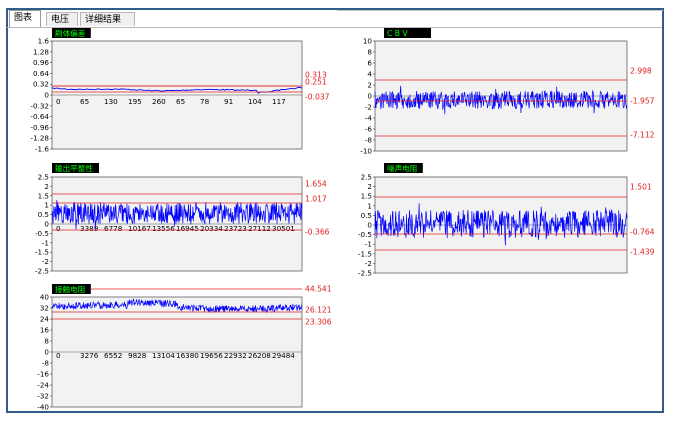 The image size is (676, 423). I want to click on y-tick-label: -6, so click(369, 129).